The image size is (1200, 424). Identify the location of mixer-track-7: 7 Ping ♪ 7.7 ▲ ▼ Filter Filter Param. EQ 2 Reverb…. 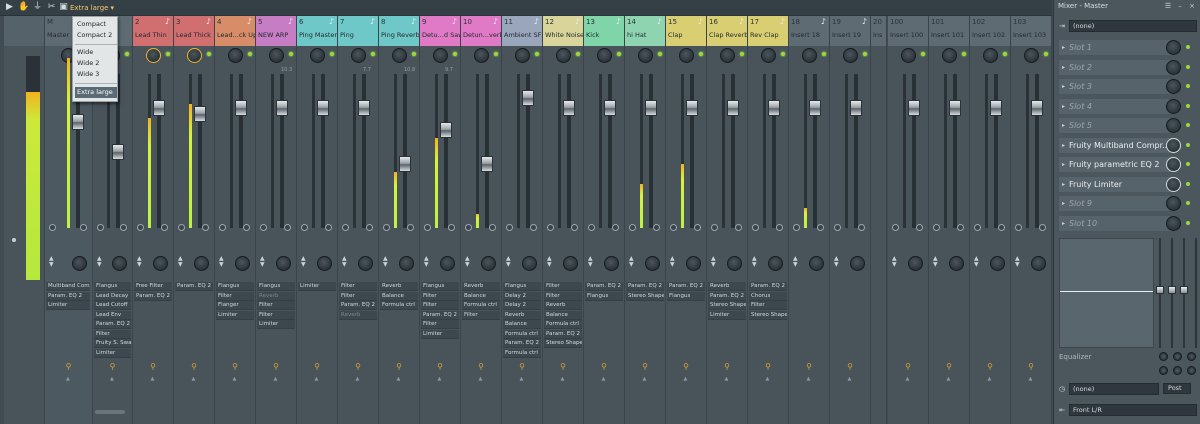
(358, 220).